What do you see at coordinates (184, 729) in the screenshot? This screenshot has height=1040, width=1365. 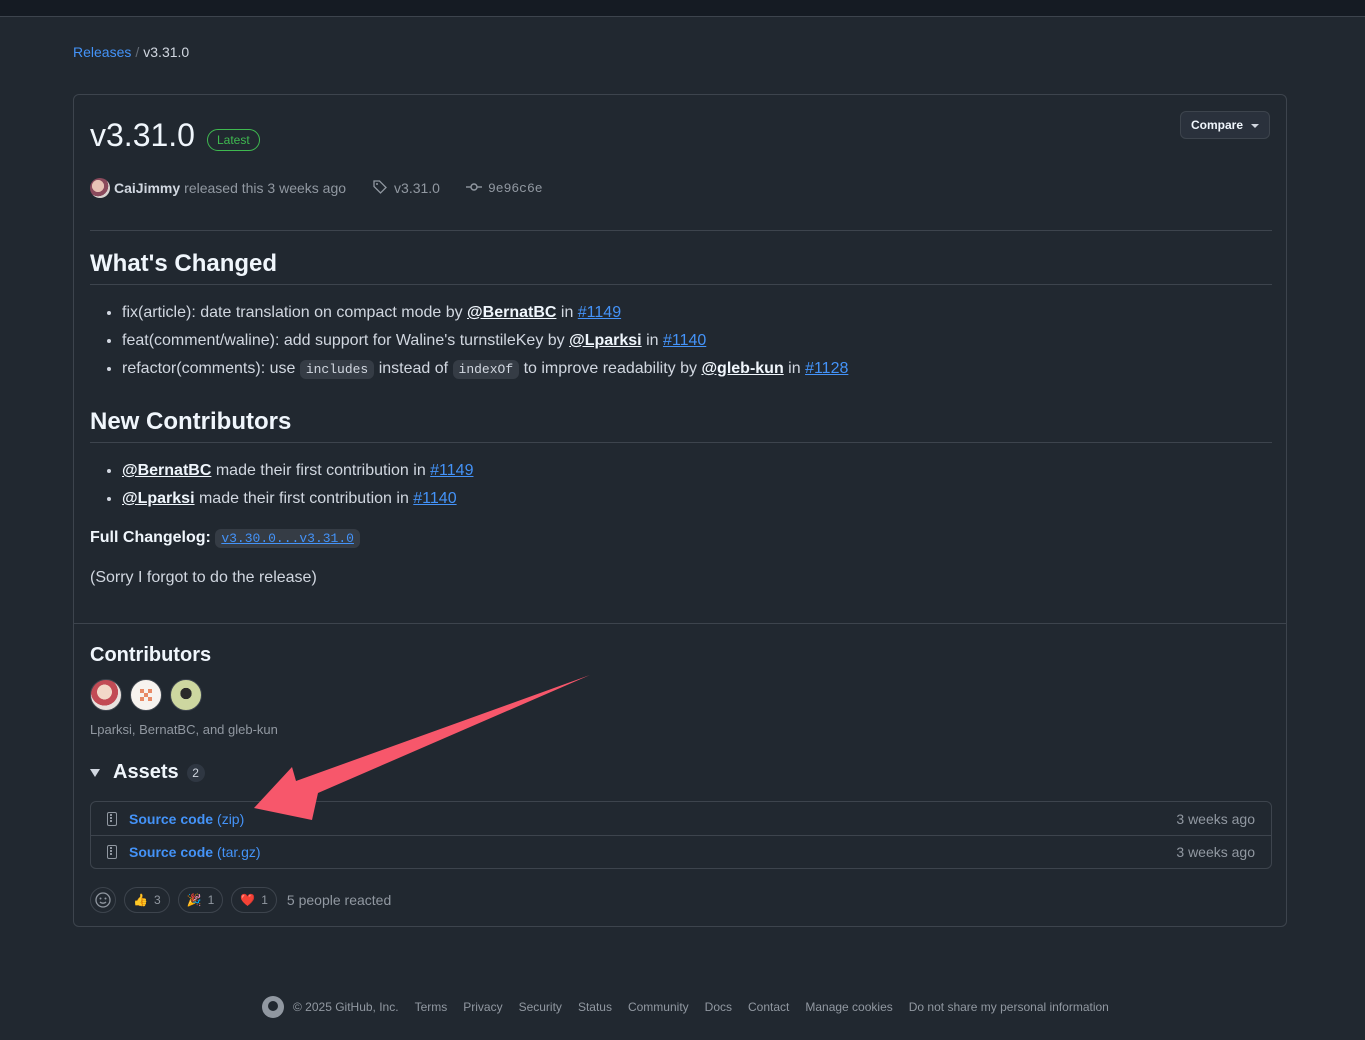 I see `contributor-names: Lparksi, BernatBC, and gleb-kun` at bounding box center [184, 729].